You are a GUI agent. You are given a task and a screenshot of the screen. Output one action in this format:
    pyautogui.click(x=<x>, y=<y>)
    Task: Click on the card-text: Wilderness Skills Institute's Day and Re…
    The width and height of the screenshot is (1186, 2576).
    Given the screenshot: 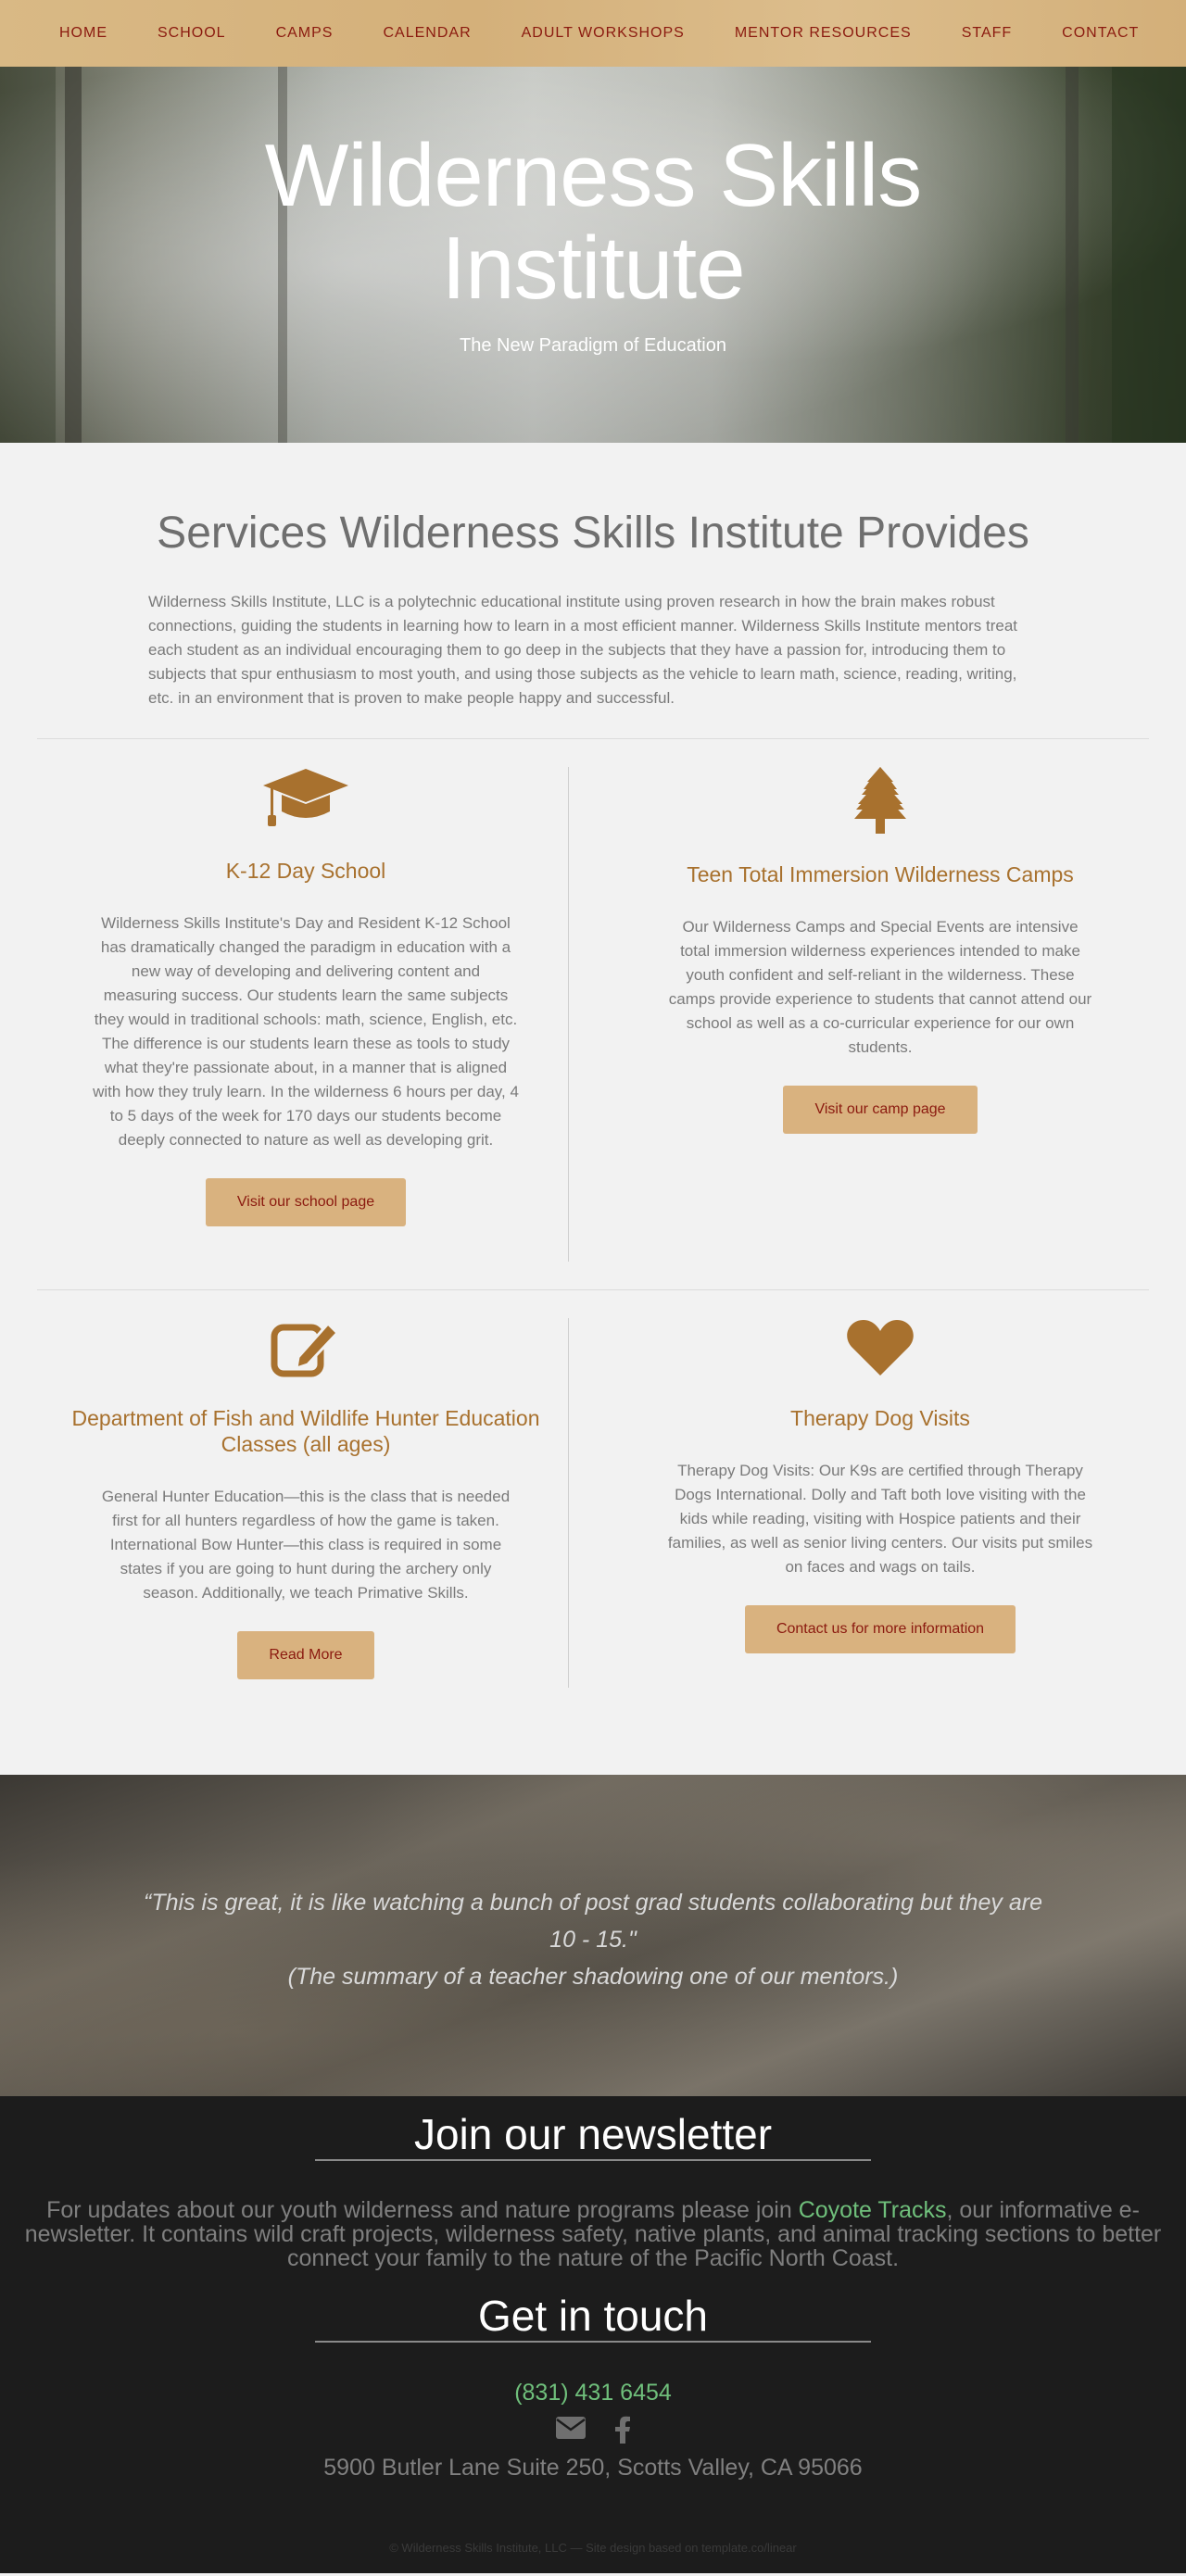 What is the action you would take?
    pyautogui.click(x=306, y=1031)
    